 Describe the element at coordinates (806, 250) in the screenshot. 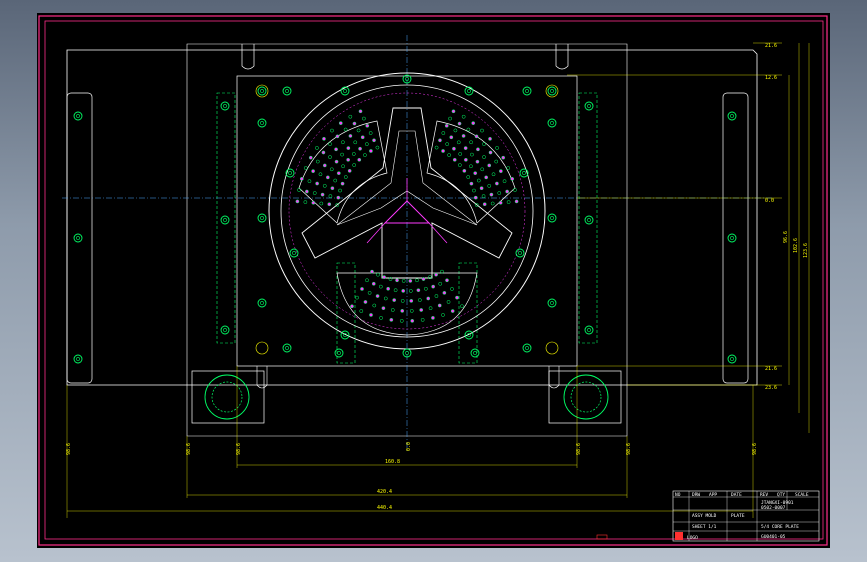

I see `dim-right-vertical-3: 123.6` at that location.